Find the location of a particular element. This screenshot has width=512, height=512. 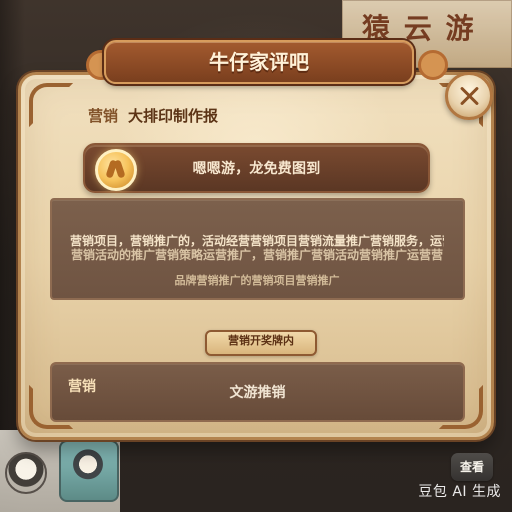

dialog-title: 牛仔家评吧 is located at coordinates (259, 62).